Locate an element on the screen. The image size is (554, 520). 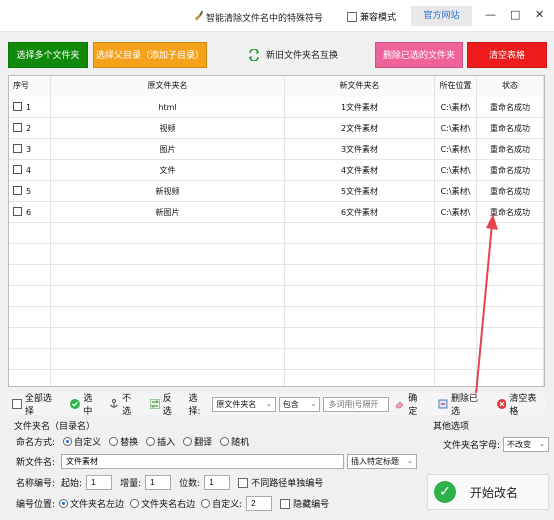
clear-table-button: 清空表格 is located at coordinates (507, 55).